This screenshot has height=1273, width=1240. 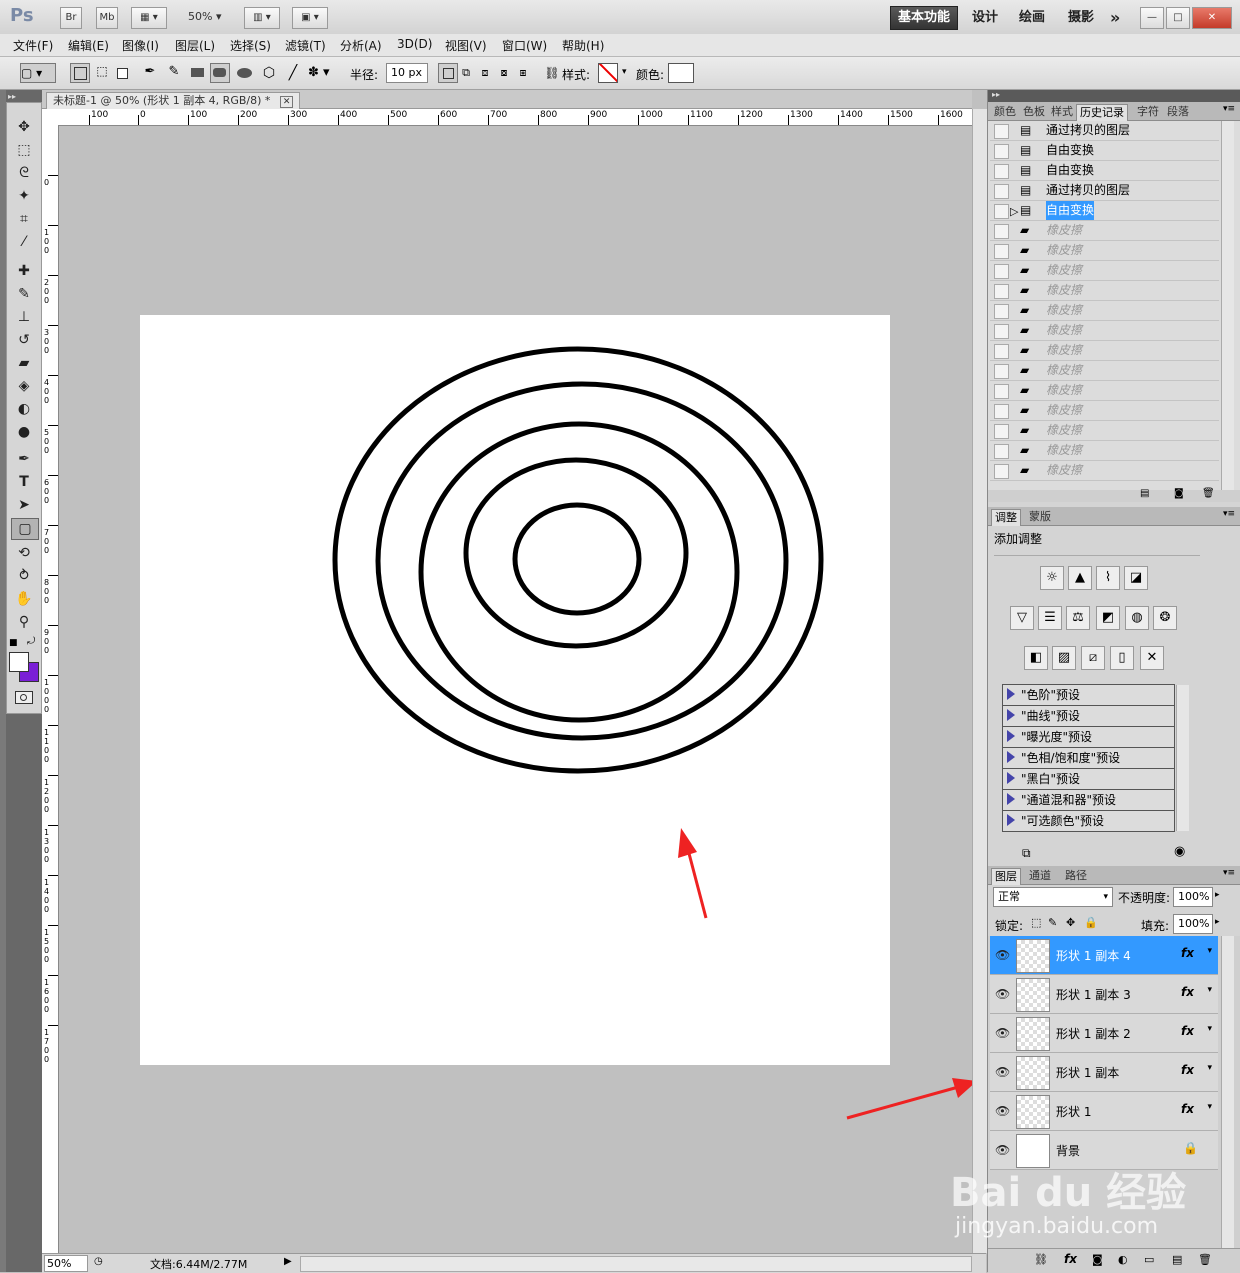 What do you see at coordinates (1208, 493) in the screenshot?
I see `delete-state-icon: 🗑` at bounding box center [1208, 493].